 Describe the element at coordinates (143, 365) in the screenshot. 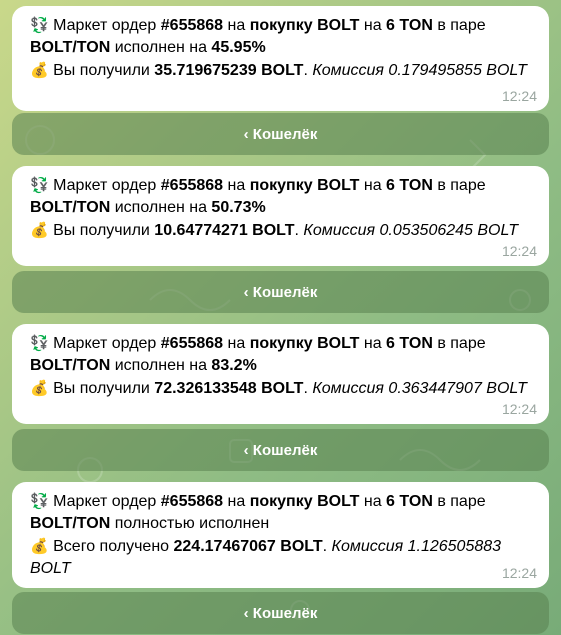

I see `message-line-2: BOLT/TON исполнен на 83.2%` at that location.